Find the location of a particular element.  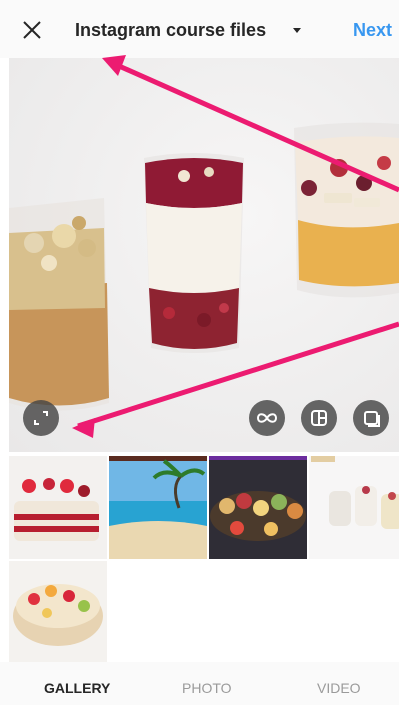

dessert-glasses-thumb is located at coordinates (354, 507).